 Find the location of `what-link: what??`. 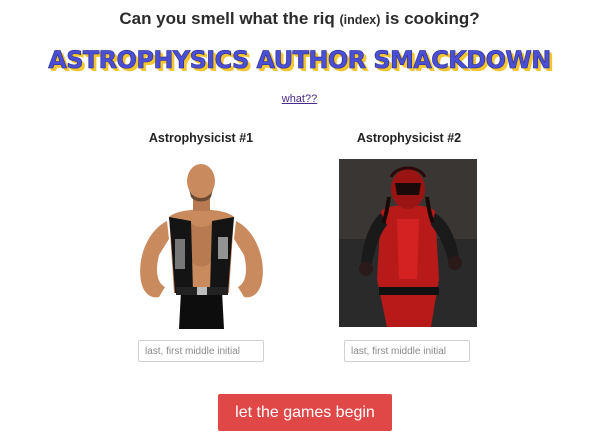

what-link: what?? is located at coordinates (299, 99).